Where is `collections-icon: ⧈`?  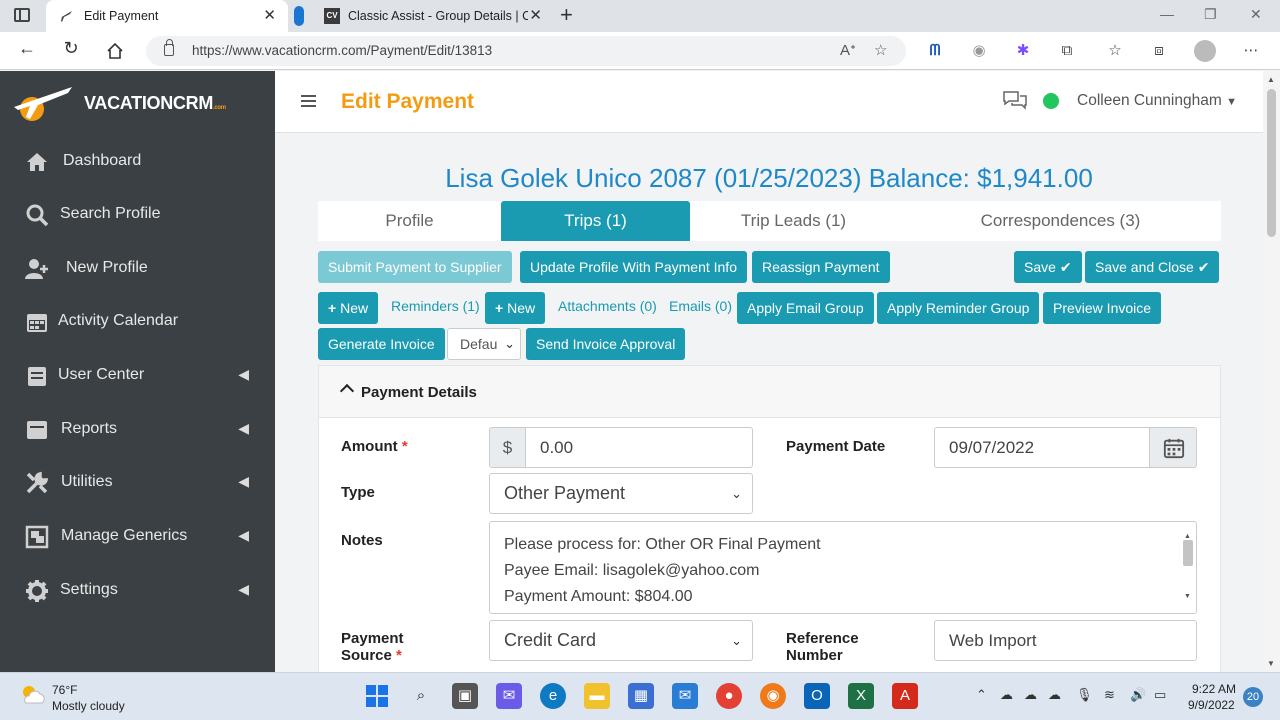
collections-icon: ⧈ is located at coordinates (1159, 51).